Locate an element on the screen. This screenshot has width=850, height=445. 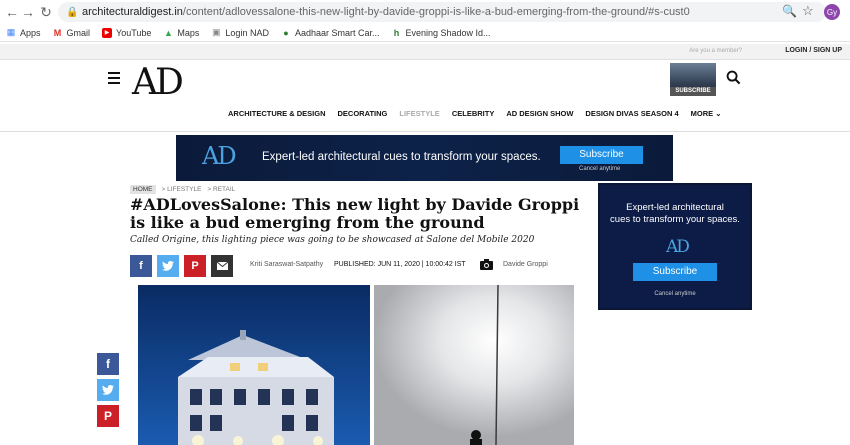
zoom-icon: 🔍 is located at coordinates (789, 11).